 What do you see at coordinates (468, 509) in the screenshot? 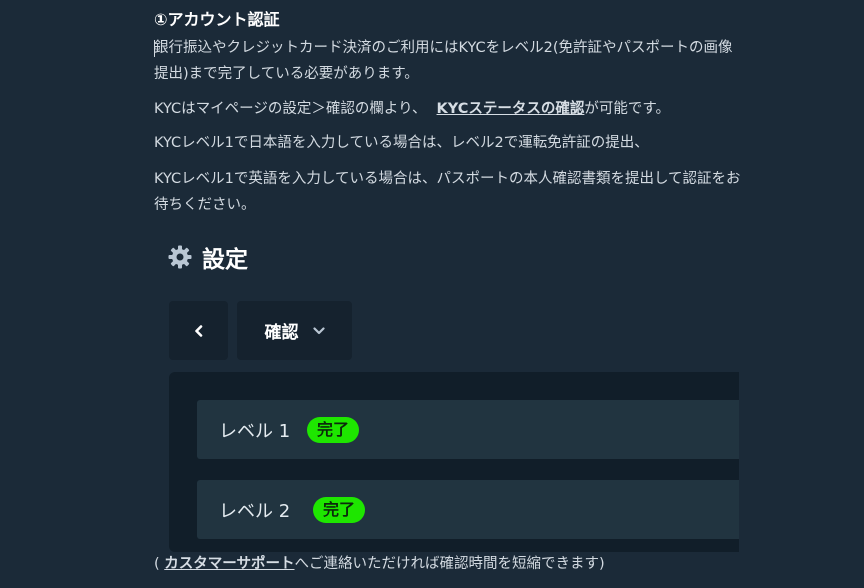
I see `kyc-level-row-2: レベル 2 完了` at bounding box center [468, 509].